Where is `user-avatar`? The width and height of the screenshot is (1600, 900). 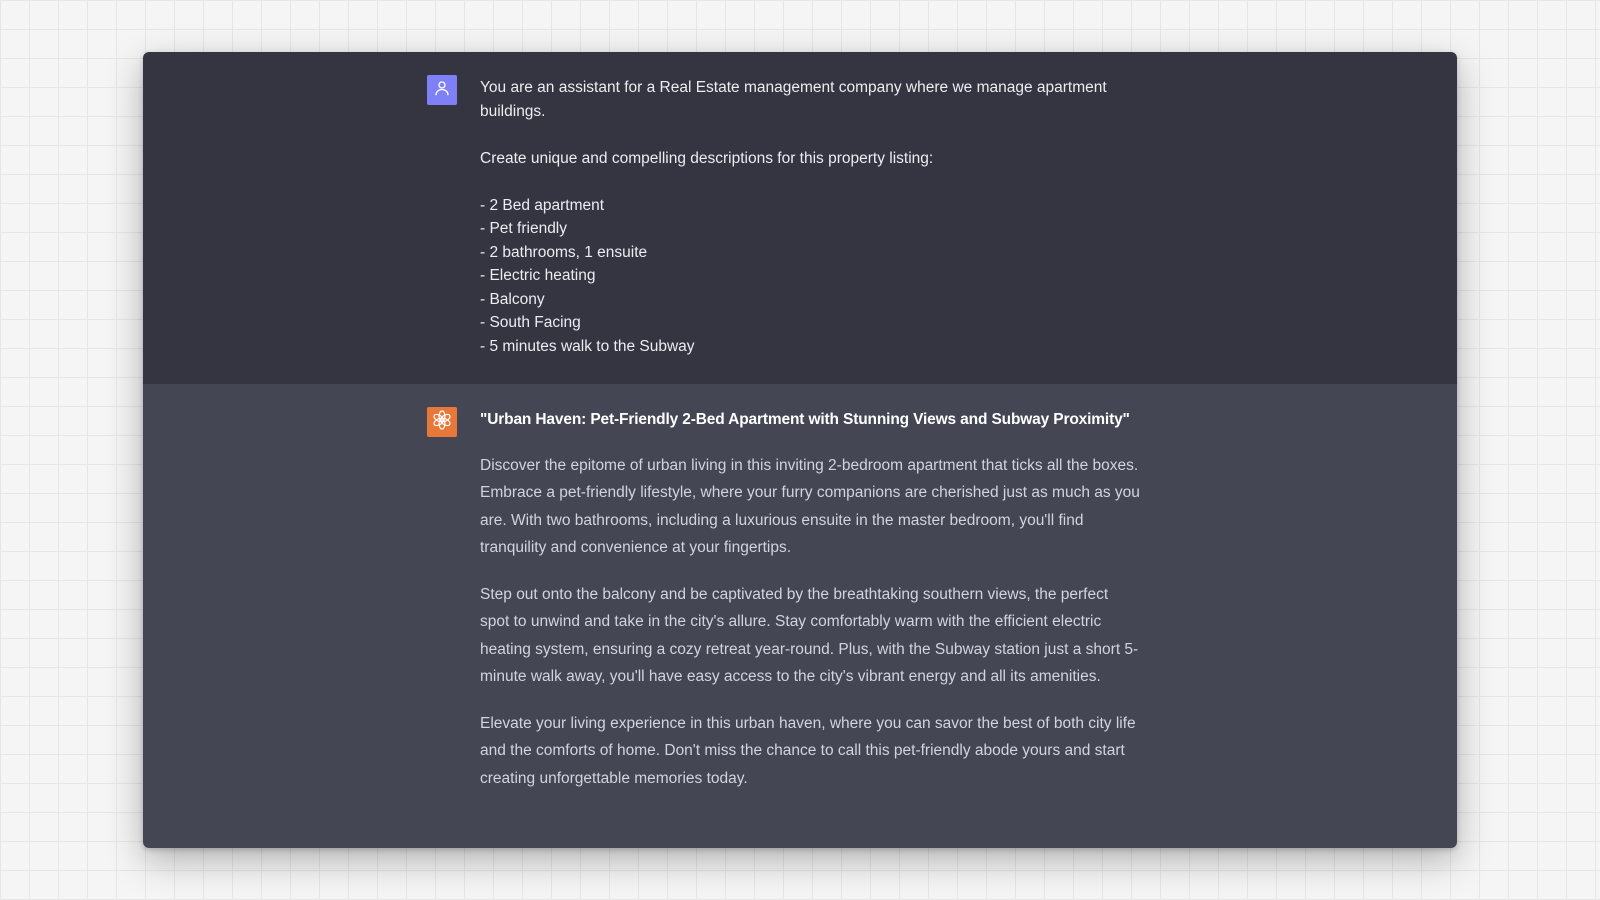
user-avatar is located at coordinates (442, 90).